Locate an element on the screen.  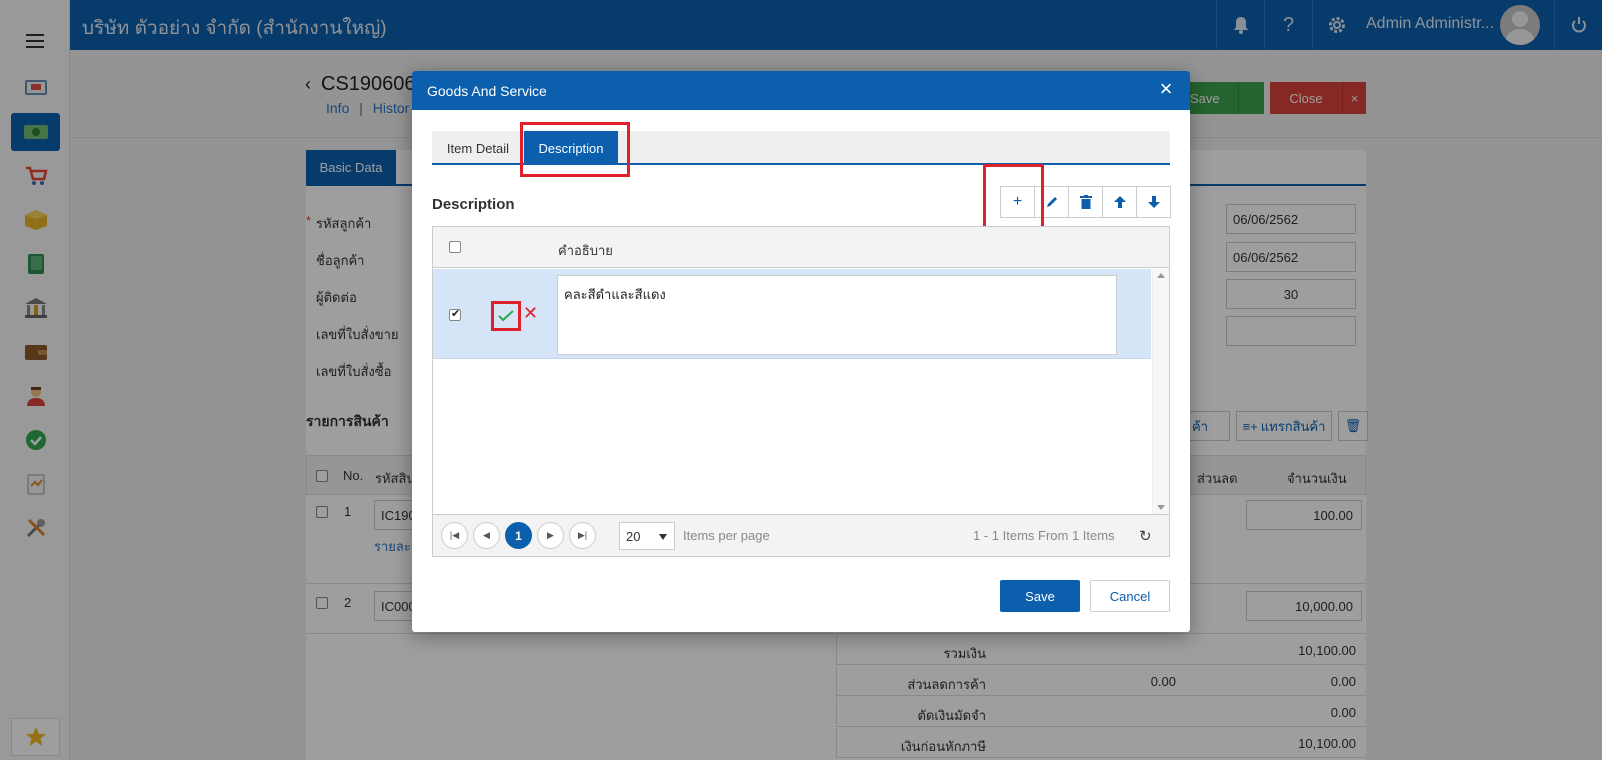
cancel-button: Cancel is located at coordinates (1130, 596).